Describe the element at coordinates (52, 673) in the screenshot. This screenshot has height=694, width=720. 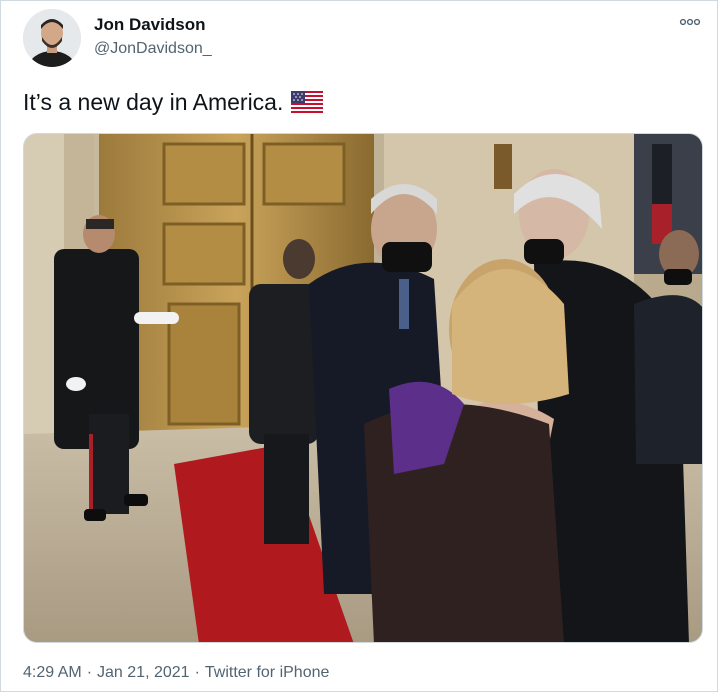
I see `tweet-time: 4:29 AM` at that location.